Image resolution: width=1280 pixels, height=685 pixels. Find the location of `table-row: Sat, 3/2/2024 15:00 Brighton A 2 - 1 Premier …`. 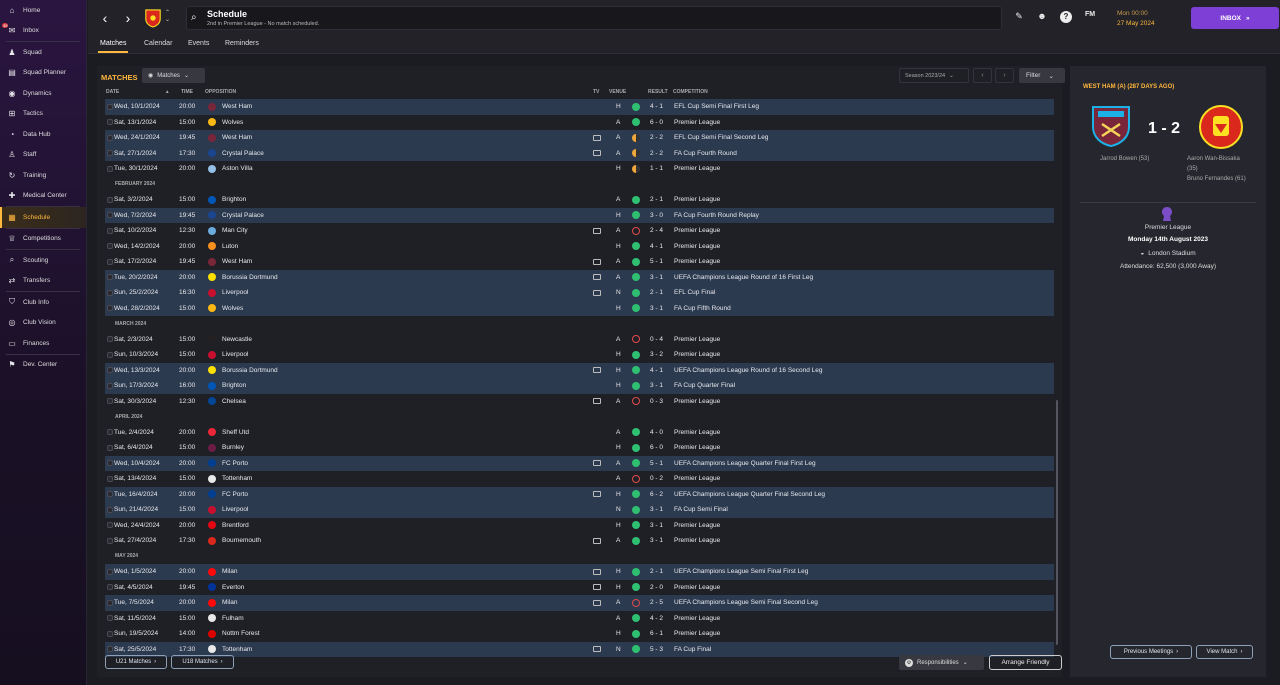

table-row: Sat, 3/2/2024 15:00 Brighton A 2 - 1 Premier … is located at coordinates (579, 200).